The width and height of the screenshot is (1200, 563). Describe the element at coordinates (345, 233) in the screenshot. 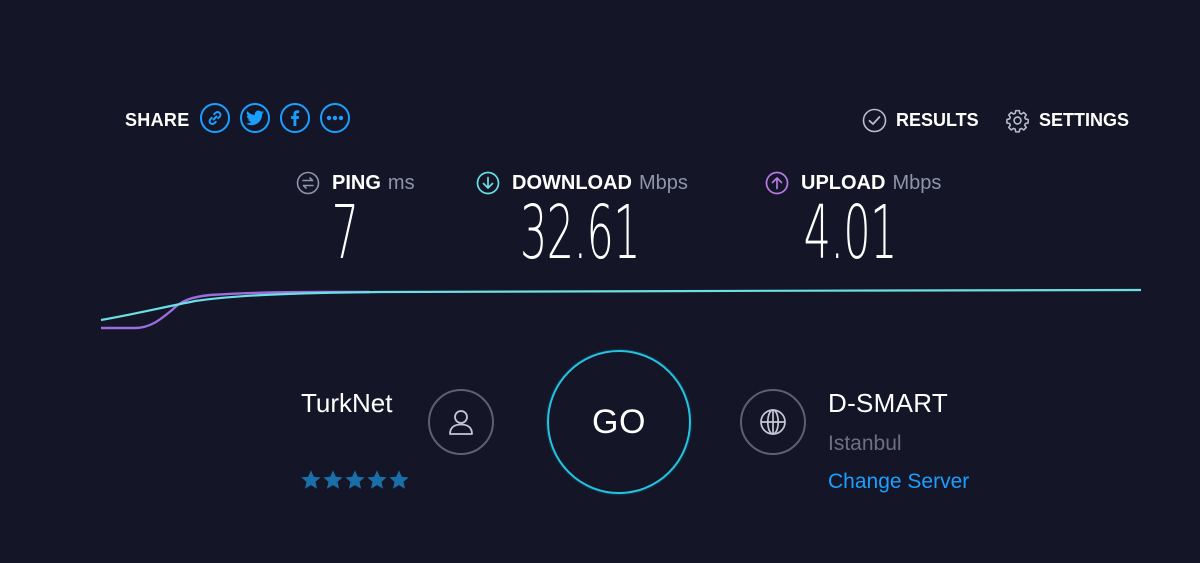

I see `ping-value: 7` at that location.